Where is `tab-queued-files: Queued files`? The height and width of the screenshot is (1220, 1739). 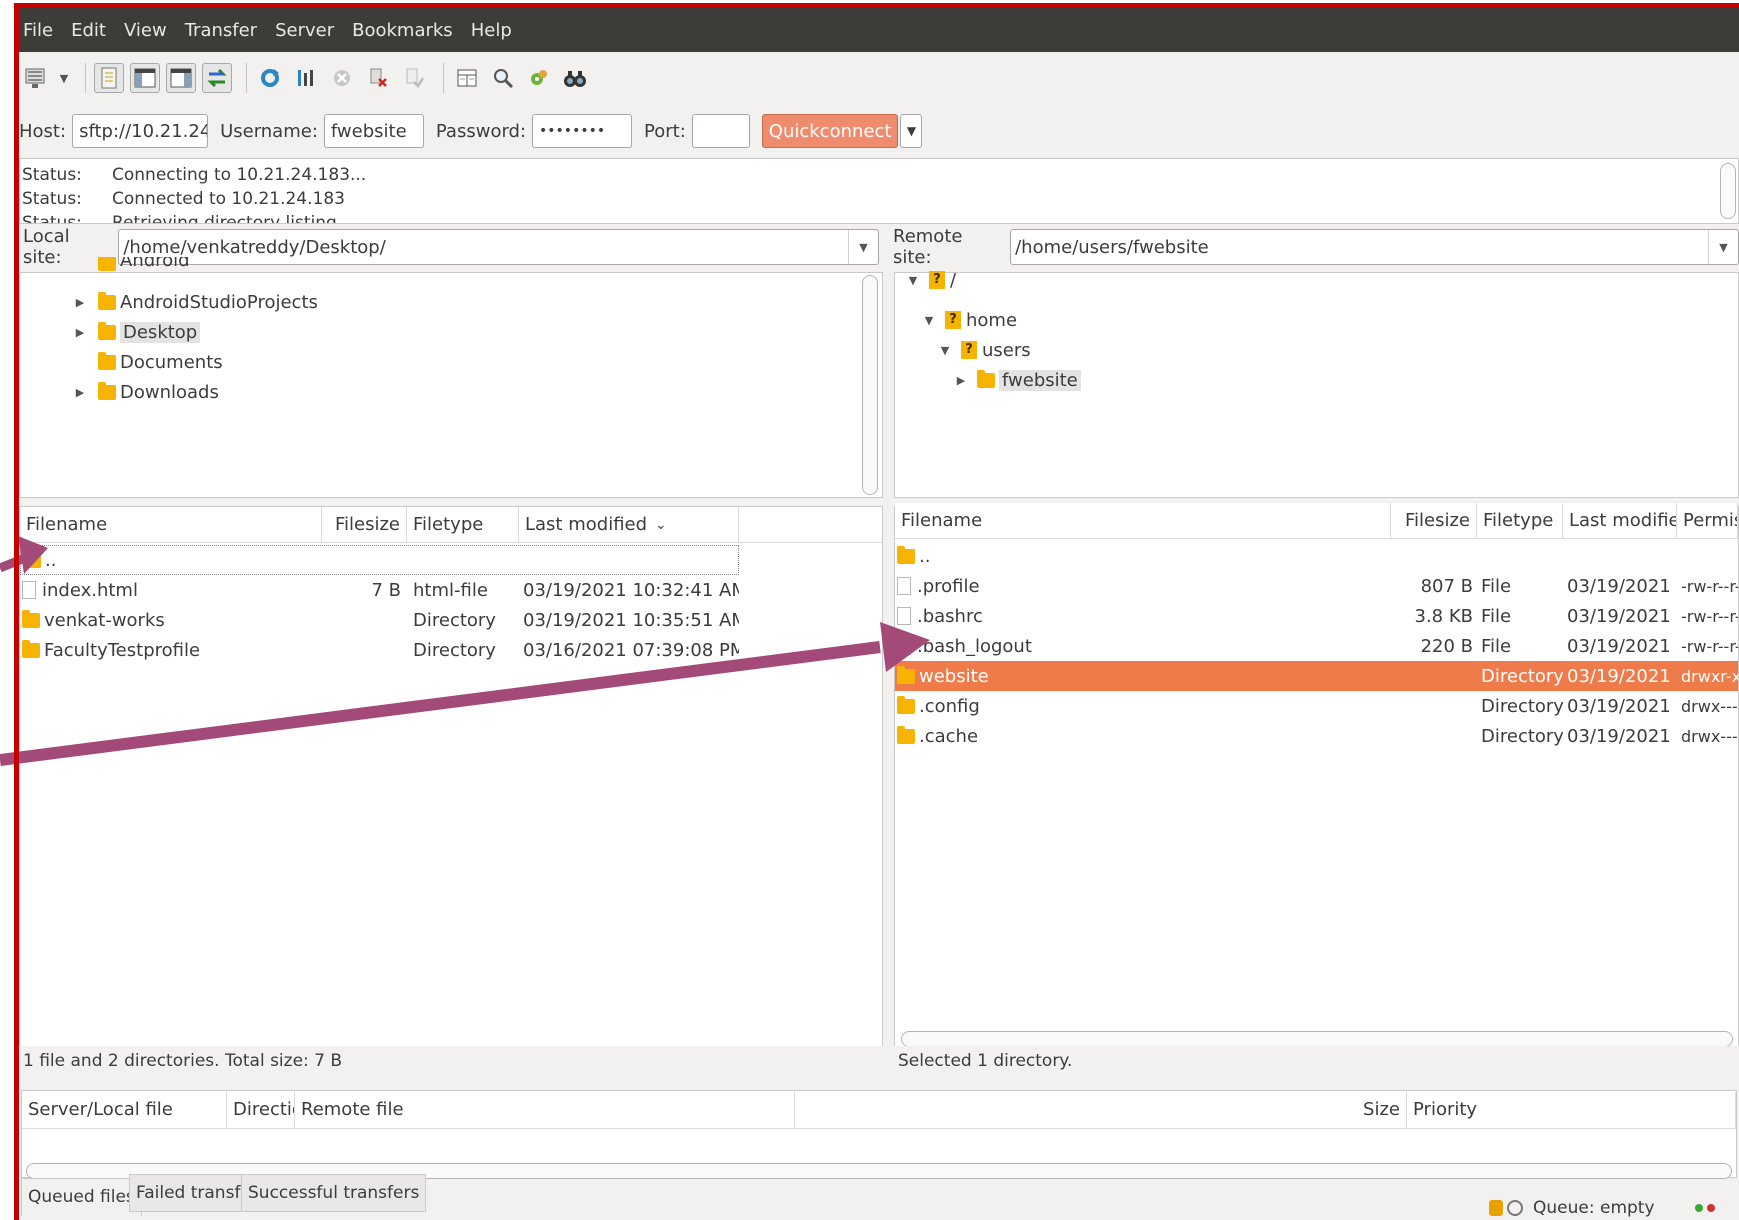
tab-queued-files: Queued files is located at coordinates (81, 1197).